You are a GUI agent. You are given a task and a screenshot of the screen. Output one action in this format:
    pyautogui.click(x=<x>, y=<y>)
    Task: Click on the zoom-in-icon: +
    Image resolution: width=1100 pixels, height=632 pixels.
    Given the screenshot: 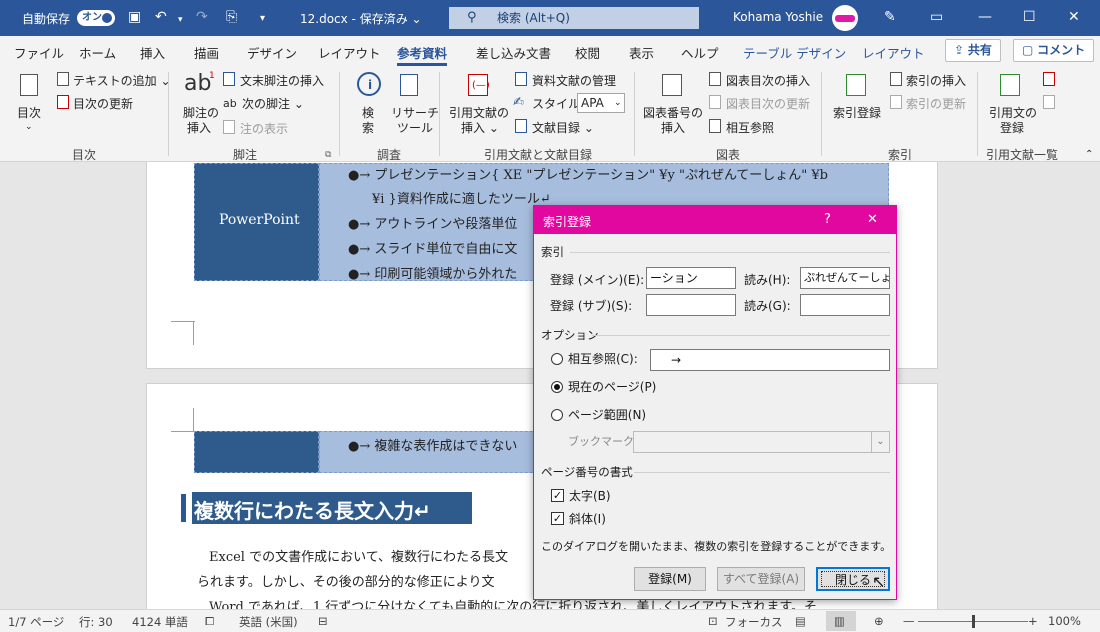 What is the action you would take?
    pyautogui.click(x=1033, y=621)
    